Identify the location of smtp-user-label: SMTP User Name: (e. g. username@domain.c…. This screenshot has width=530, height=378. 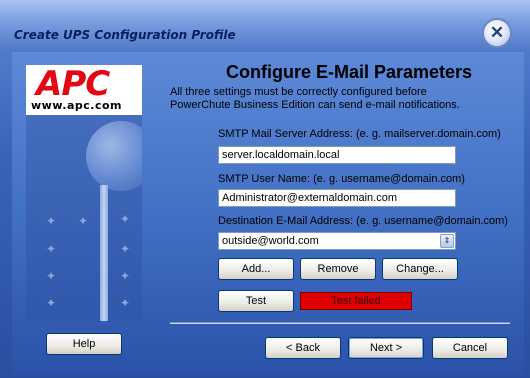
(341, 179).